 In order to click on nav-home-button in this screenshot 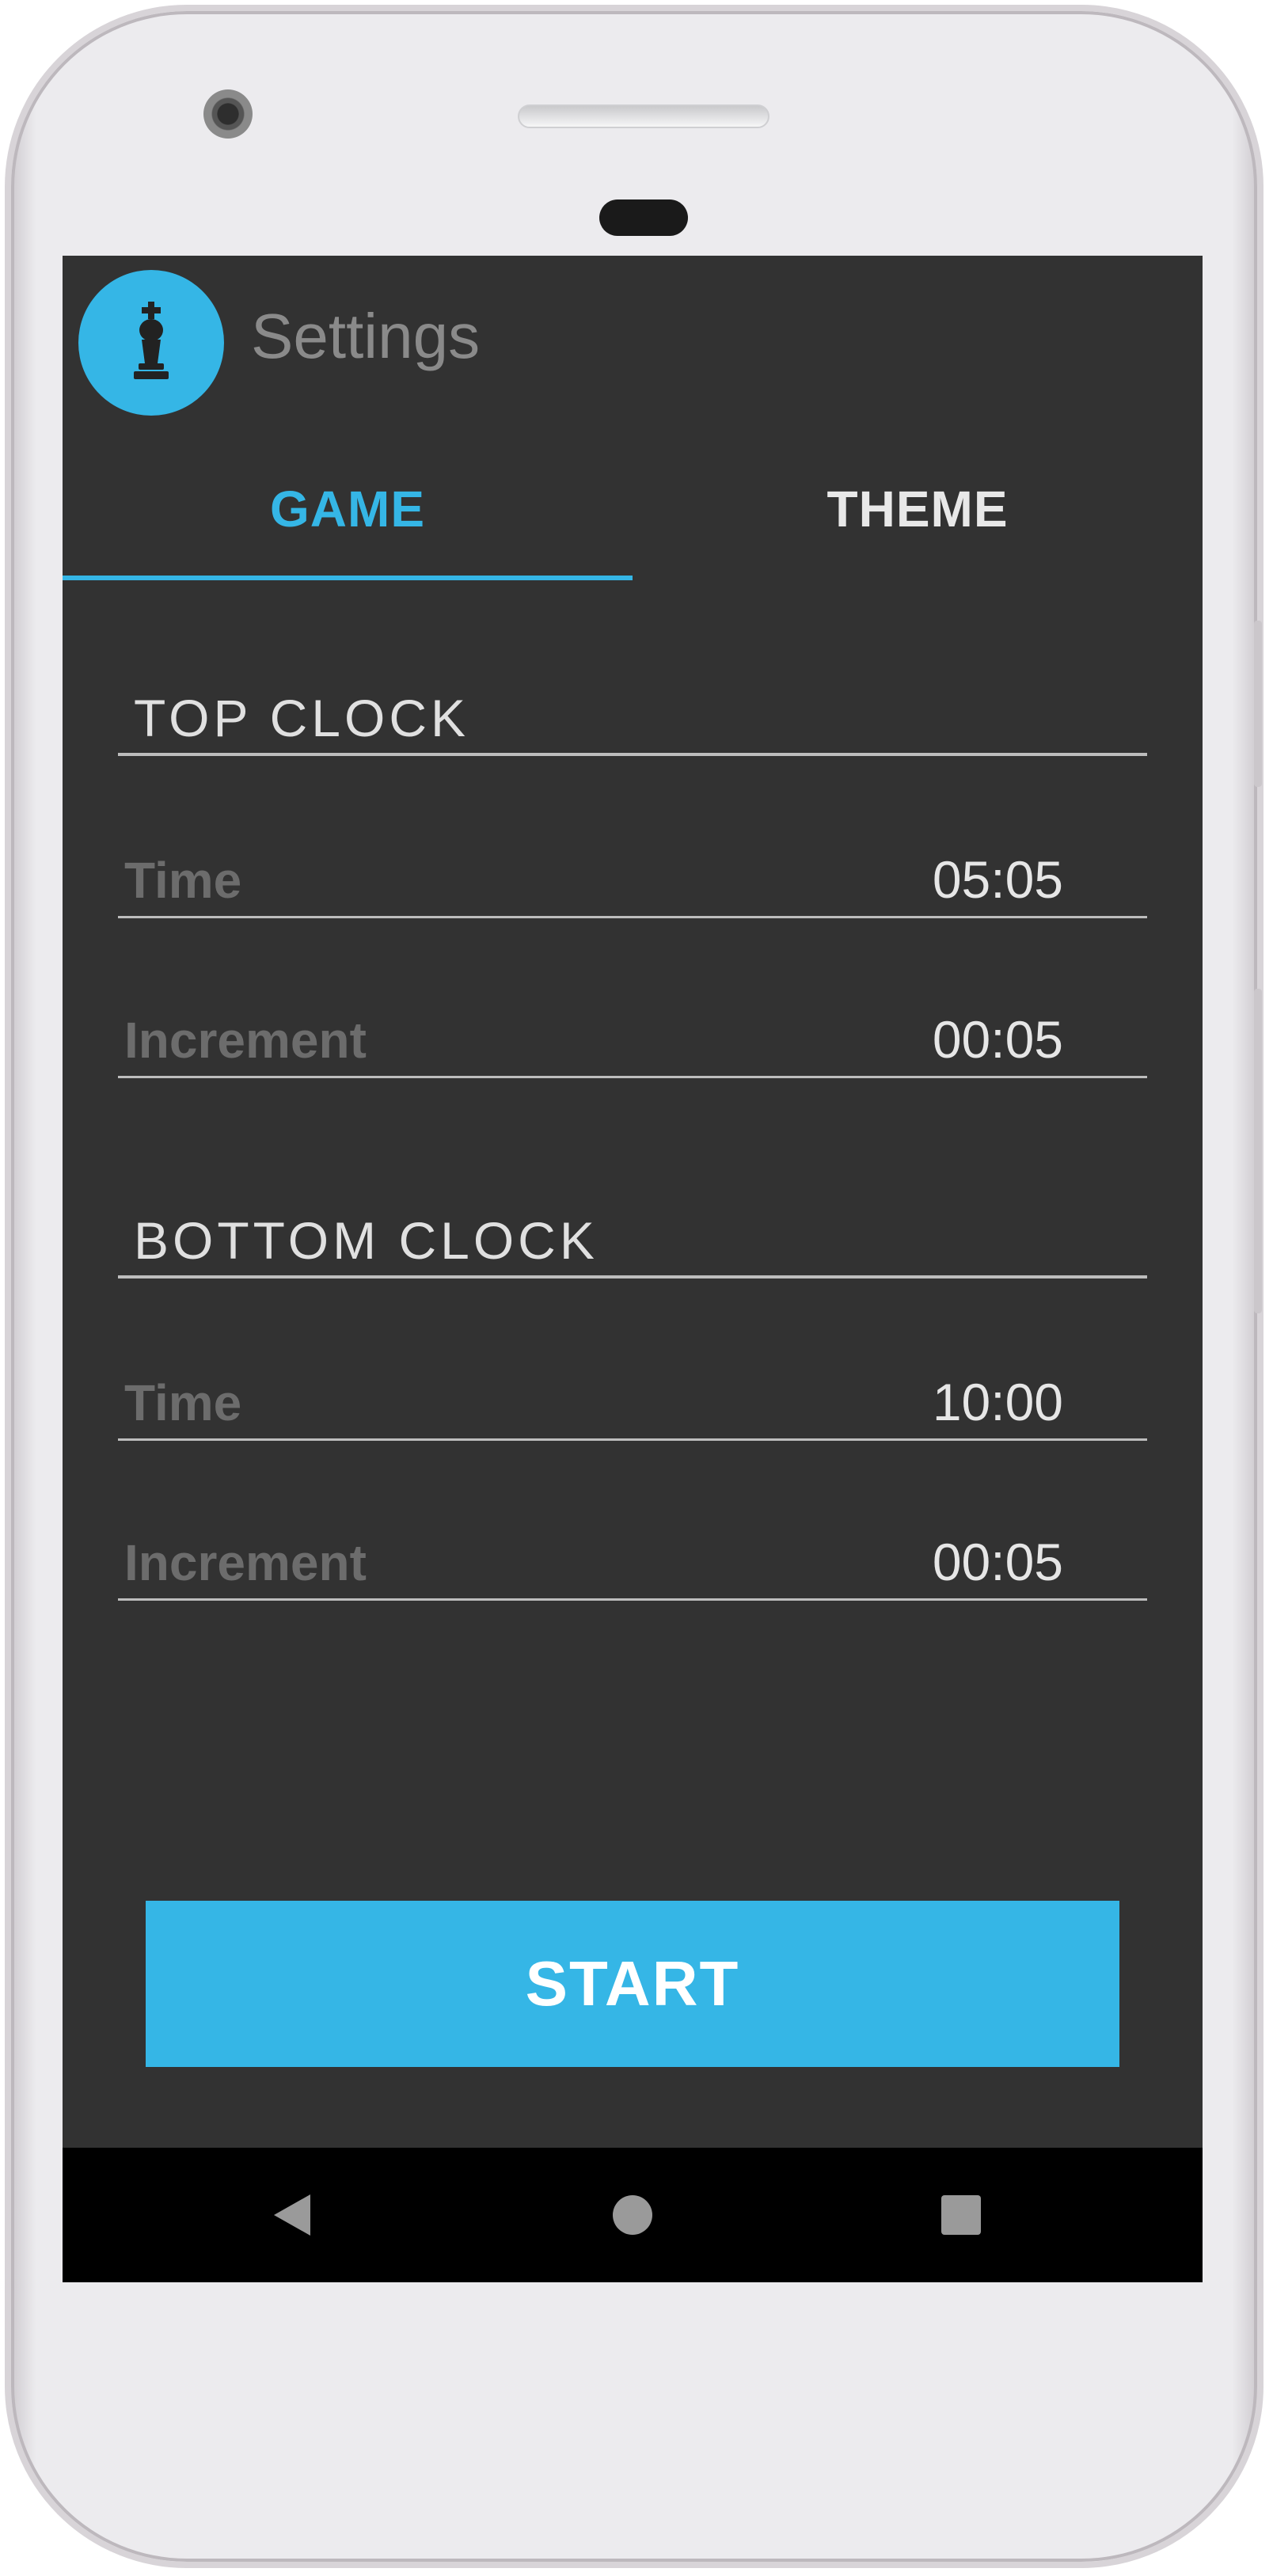, I will do `click(632, 2215)`.